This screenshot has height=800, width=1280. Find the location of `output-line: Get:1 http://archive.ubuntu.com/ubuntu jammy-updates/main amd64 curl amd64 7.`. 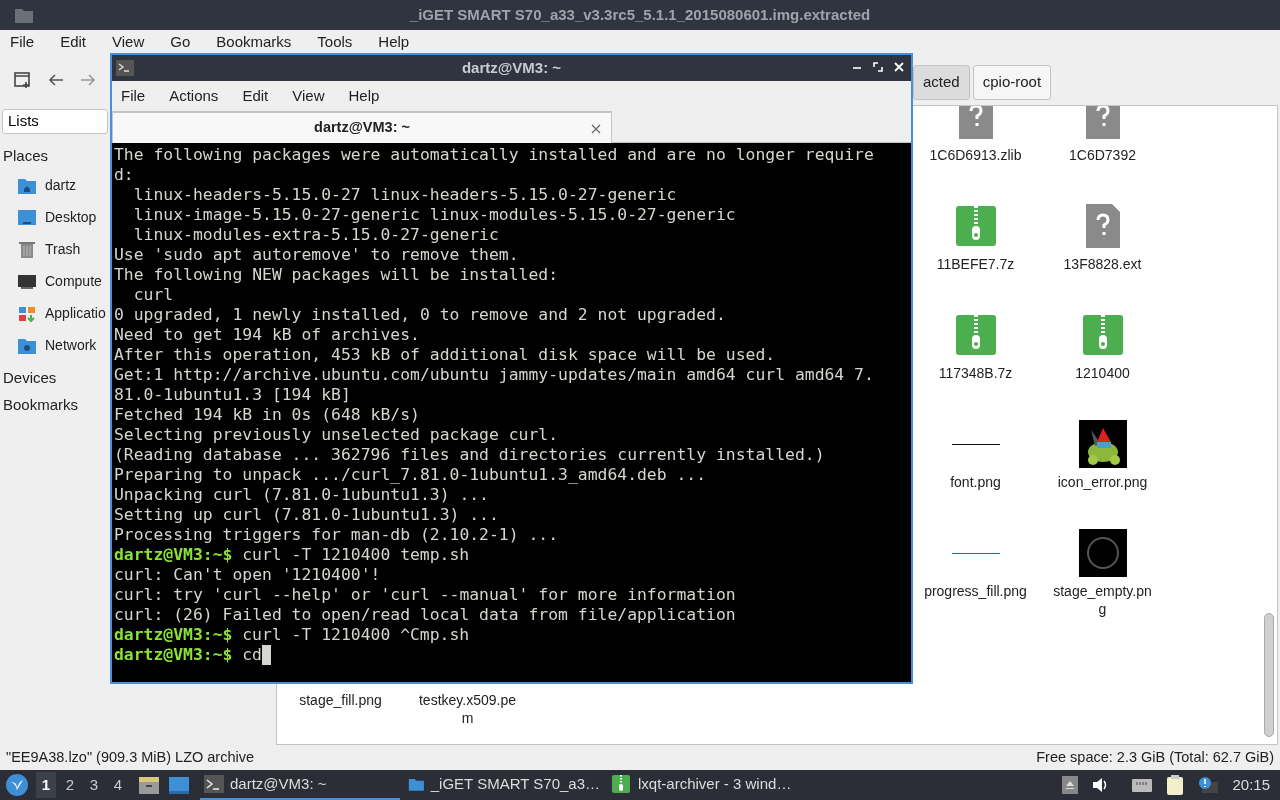

output-line: Get:1 http://archive.ubuntu.com/ubuntu jammy-updates/main amd64 curl amd64 7. is located at coordinates (494, 375).